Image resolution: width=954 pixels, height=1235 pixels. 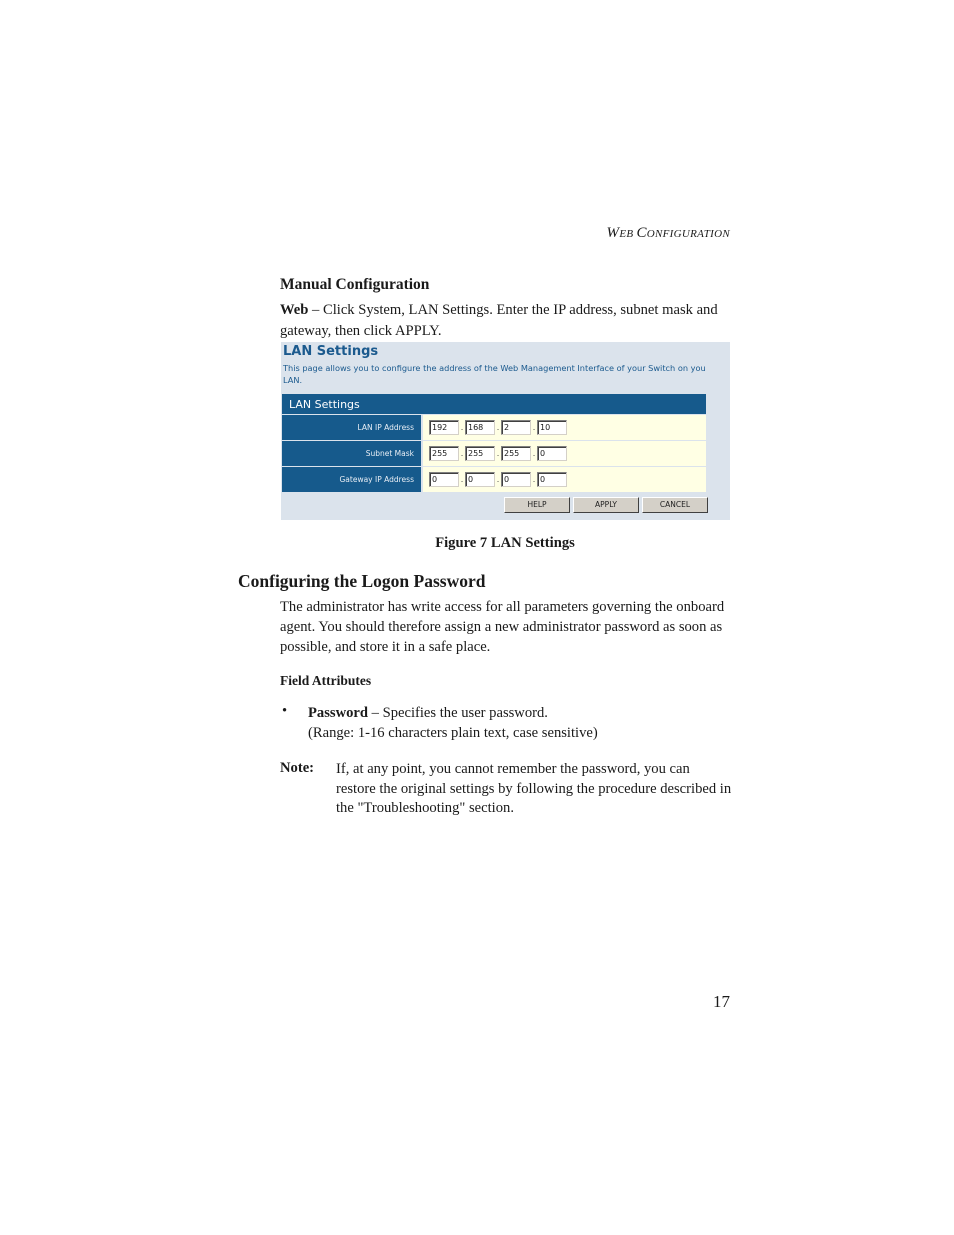 What do you see at coordinates (338, 713) in the screenshot?
I see `password-label: Password` at bounding box center [338, 713].